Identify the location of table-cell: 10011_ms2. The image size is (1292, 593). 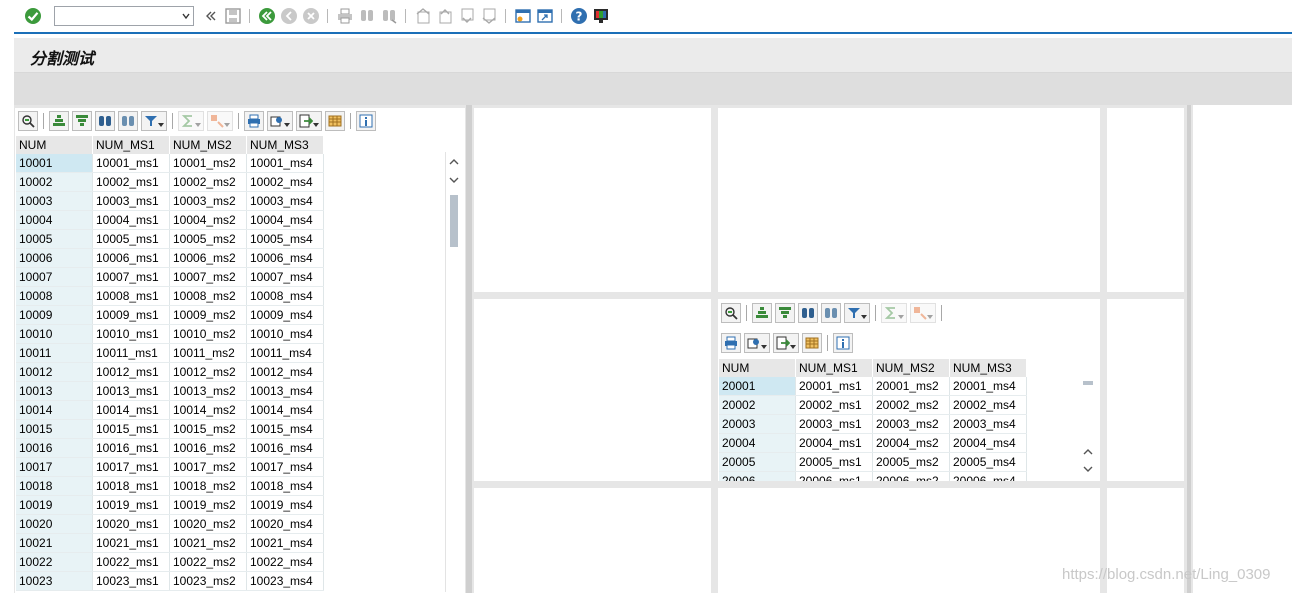
(208, 353).